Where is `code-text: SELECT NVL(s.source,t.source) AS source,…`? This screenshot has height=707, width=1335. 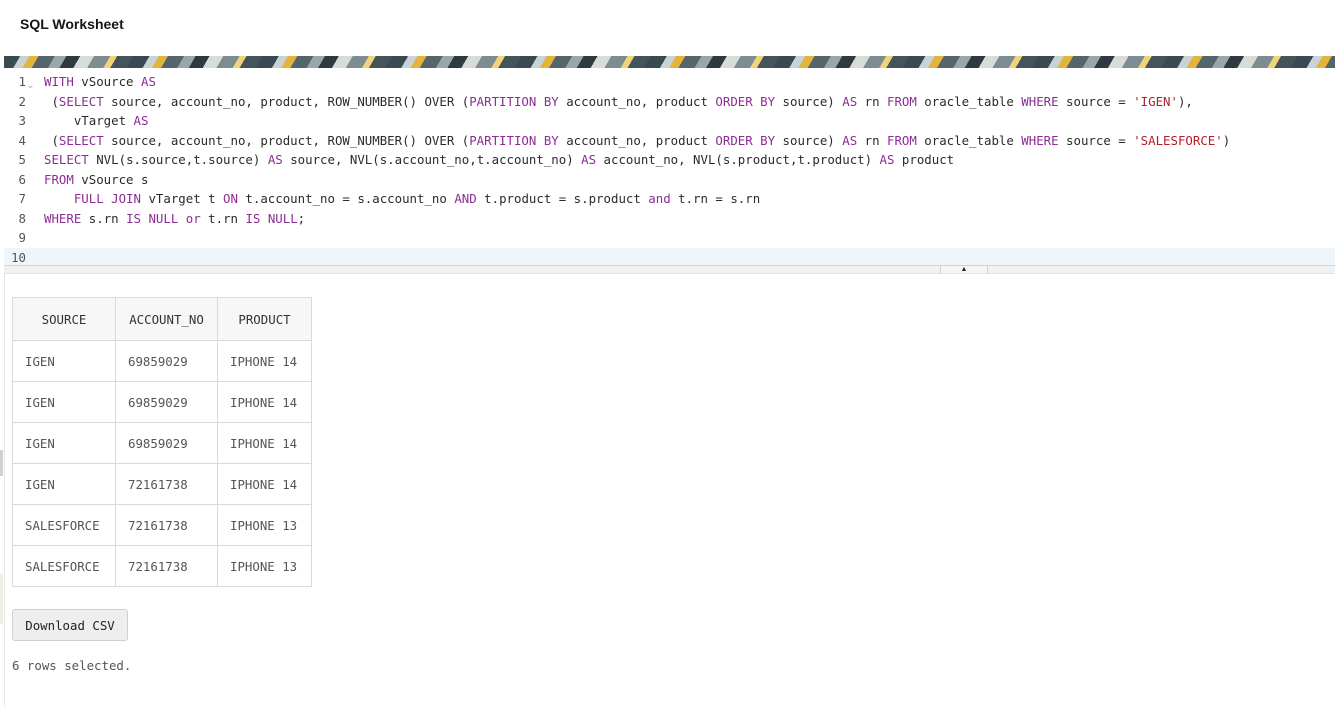
code-text: SELECT NVL(s.source,t.source) AS source,… is located at coordinates (499, 160).